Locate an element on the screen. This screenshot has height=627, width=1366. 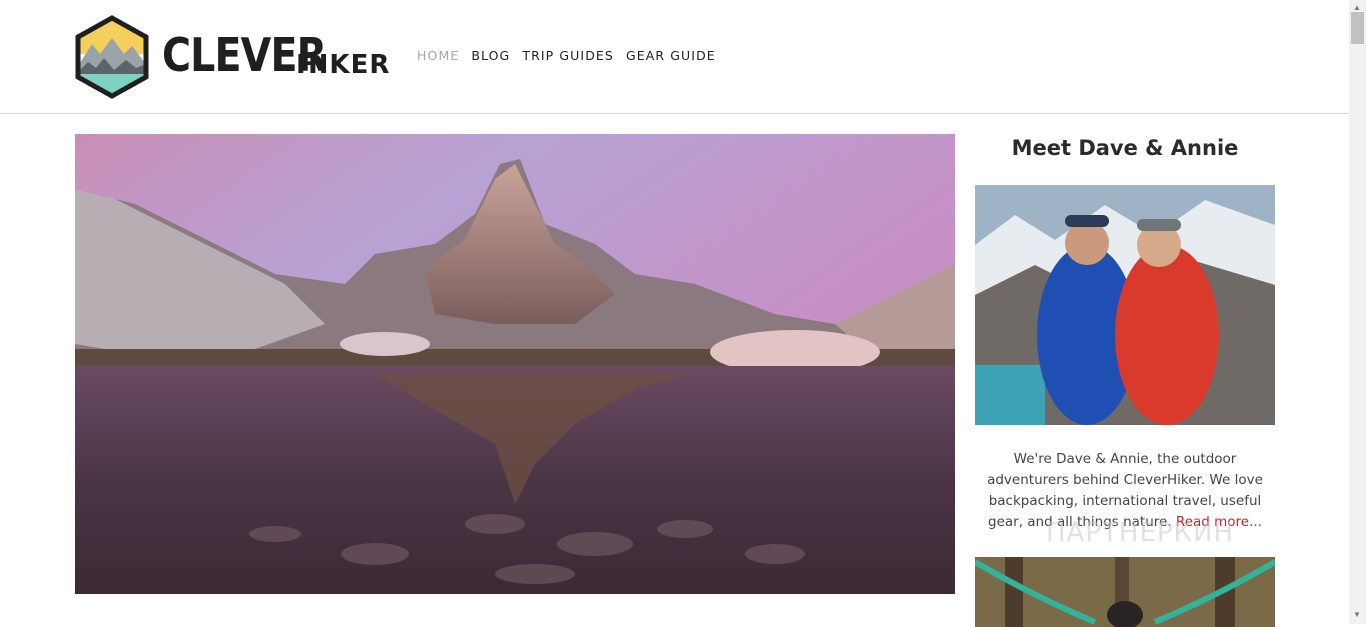
hammock-photo is located at coordinates (1125, 592).